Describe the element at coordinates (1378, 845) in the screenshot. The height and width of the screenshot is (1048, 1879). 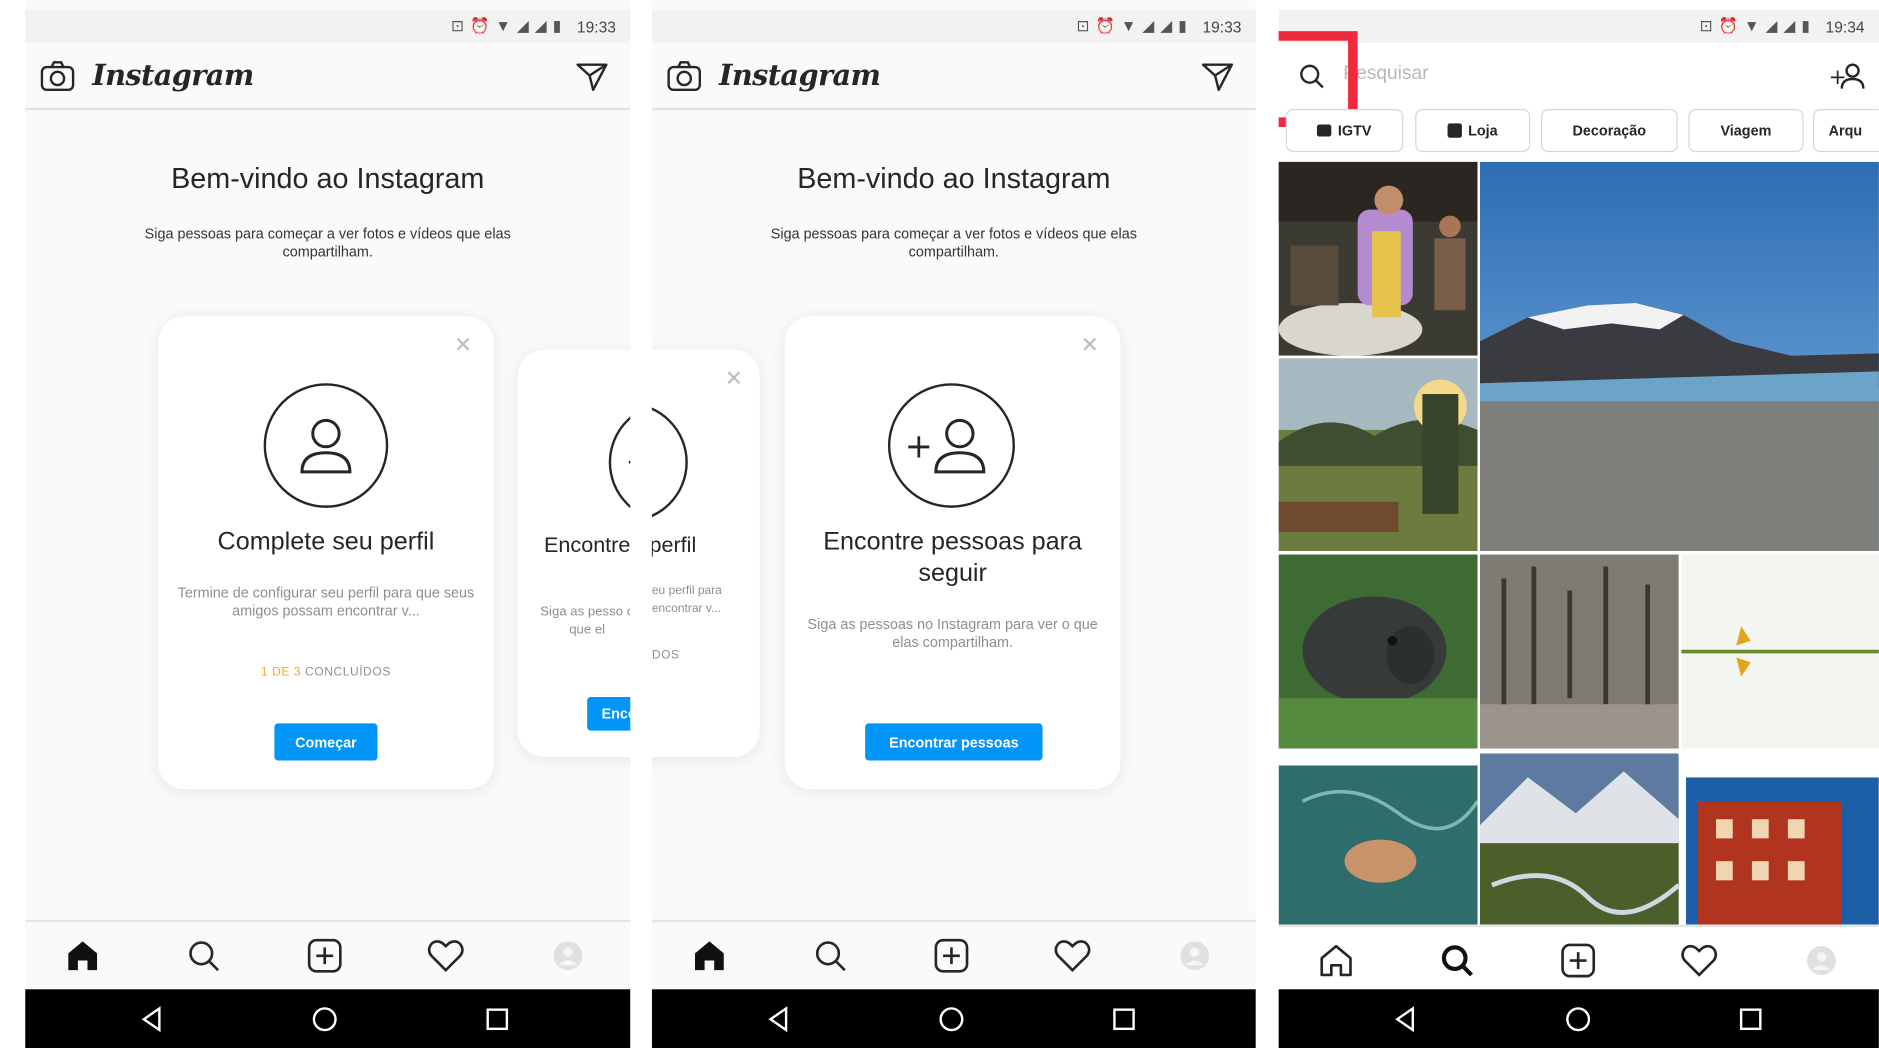
I see `explore-photo-swimmer` at that location.